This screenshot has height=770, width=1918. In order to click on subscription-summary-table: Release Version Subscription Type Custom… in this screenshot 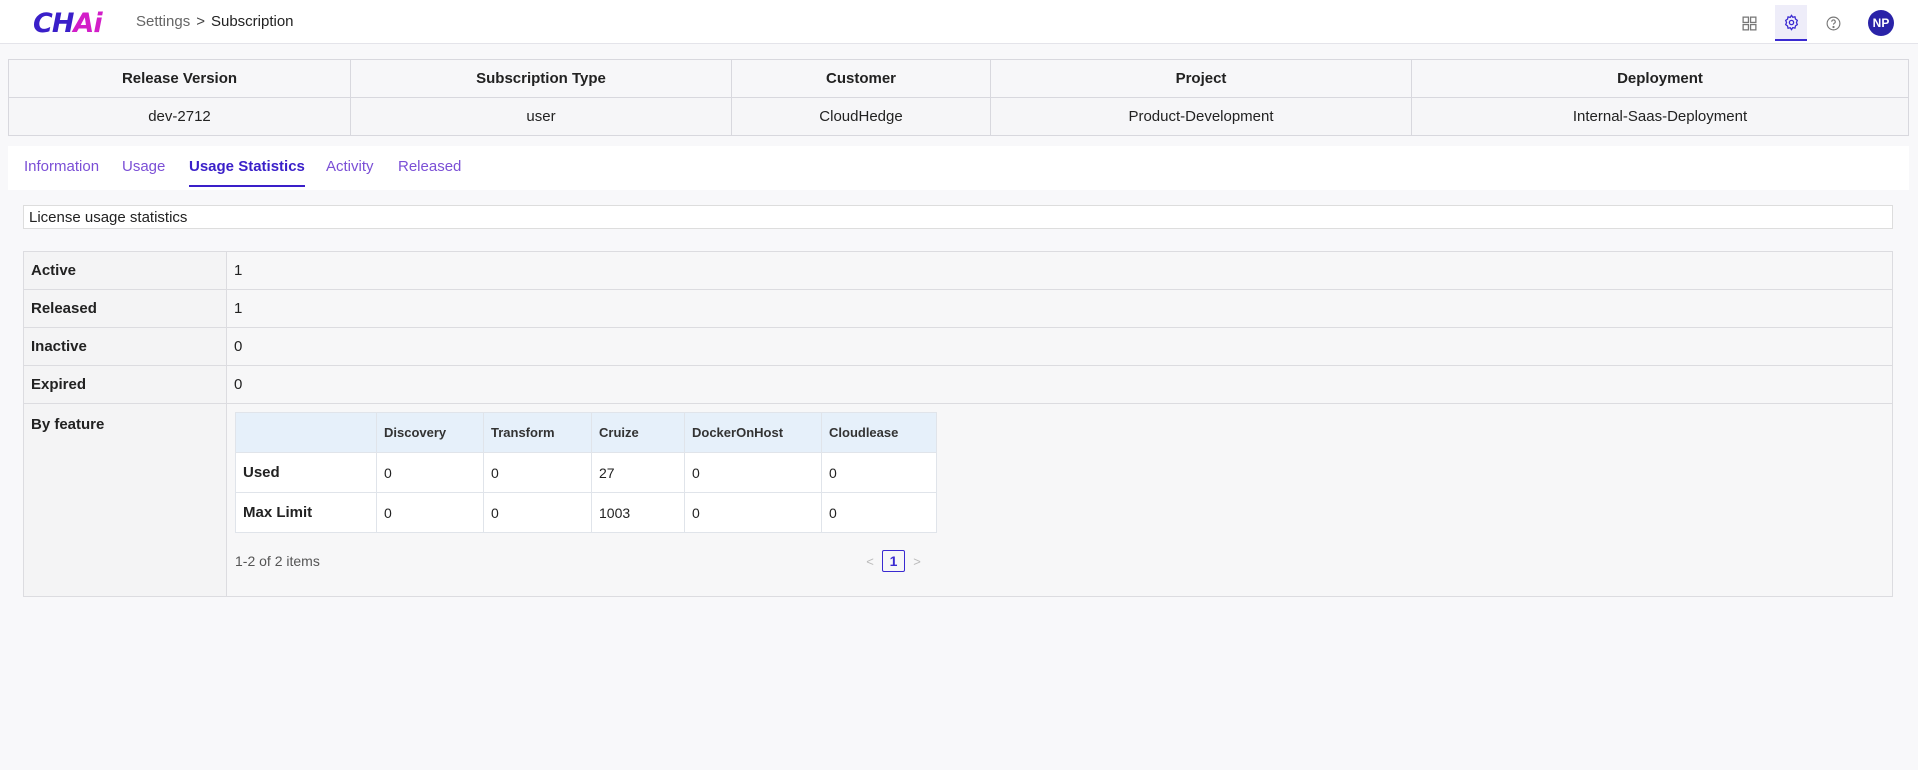, I will do `click(958, 97)`.